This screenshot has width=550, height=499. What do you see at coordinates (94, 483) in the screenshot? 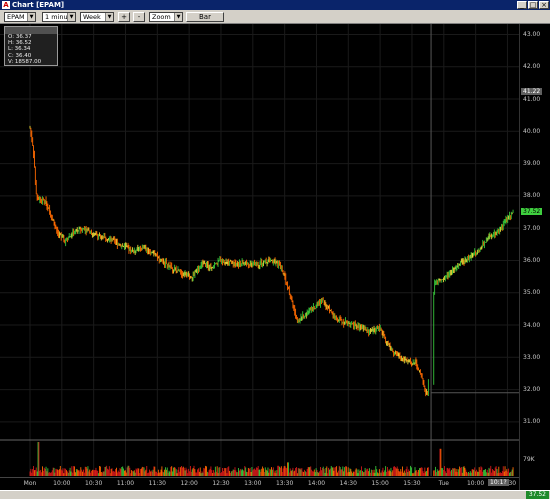
I see `time-tick-label: 10:30` at bounding box center [94, 483].